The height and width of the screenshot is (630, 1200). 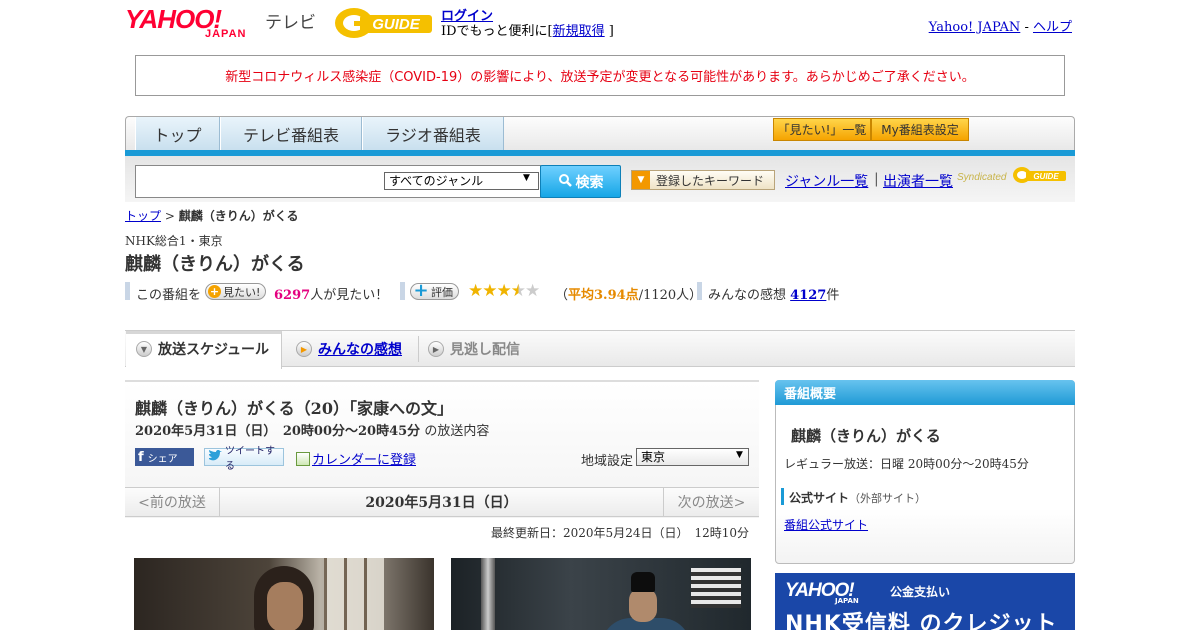 What do you see at coordinates (600, 135) in the screenshot?
I see `global-nav: トップ テレビ番組表 ラジオ番組表 「見たい!」一覧 My番組表設定` at bounding box center [600, 135].